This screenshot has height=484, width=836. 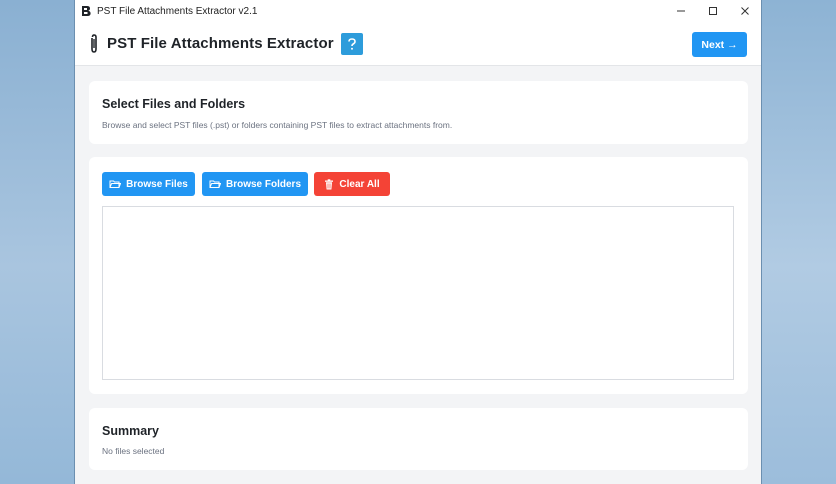 I want to click on window-controls, so click(x=713, y=11).